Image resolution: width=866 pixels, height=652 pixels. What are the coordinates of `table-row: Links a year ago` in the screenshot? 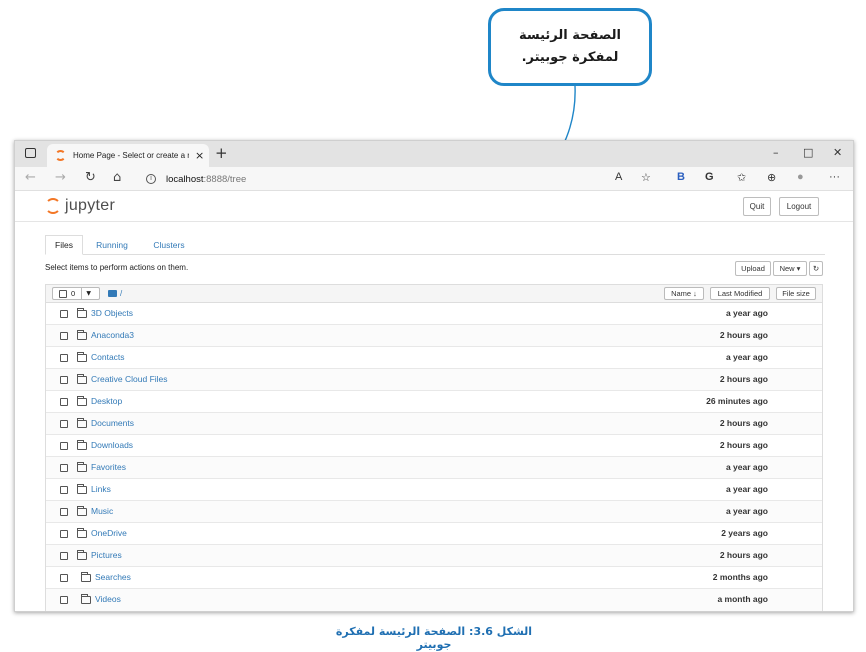 It's located at (434, 490).